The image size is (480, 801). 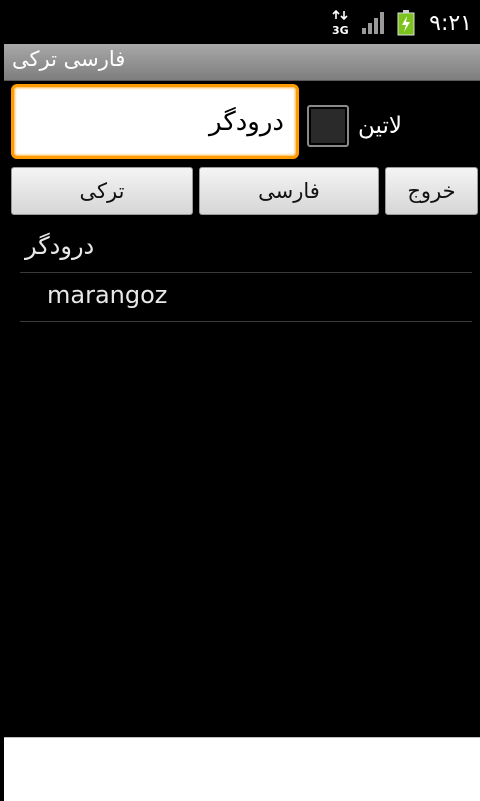 I want to click on status-icons: 3G ۹:۲۱, so click(x=401, y=23).